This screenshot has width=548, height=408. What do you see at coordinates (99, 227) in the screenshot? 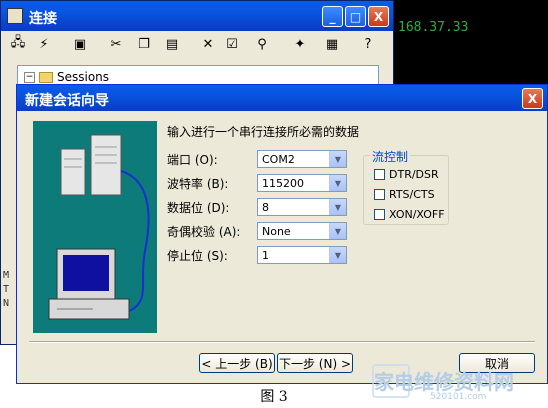
I see `serial-connection-illustration` at bounding box center [99, 227].